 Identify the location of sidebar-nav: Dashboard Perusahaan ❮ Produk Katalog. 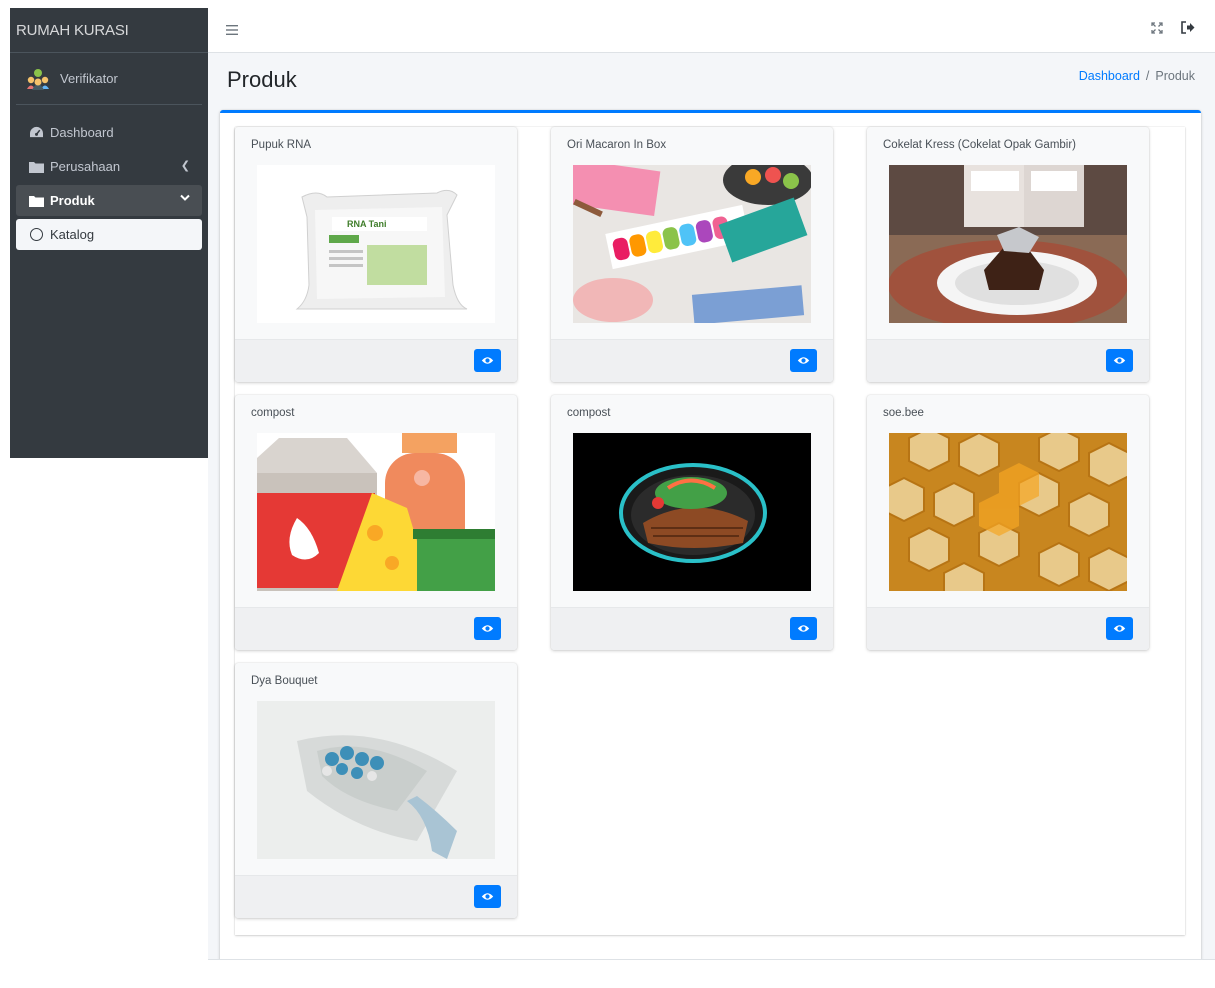
(109, 183).